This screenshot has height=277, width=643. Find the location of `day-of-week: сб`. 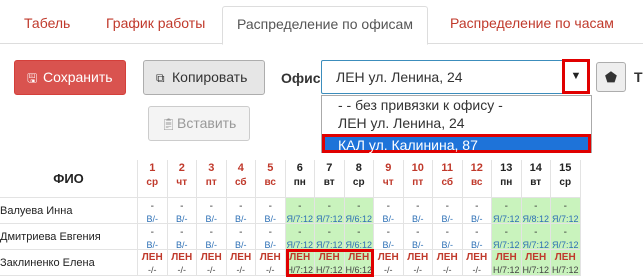

day-of-week: сб is located at coordinates (240, 182).